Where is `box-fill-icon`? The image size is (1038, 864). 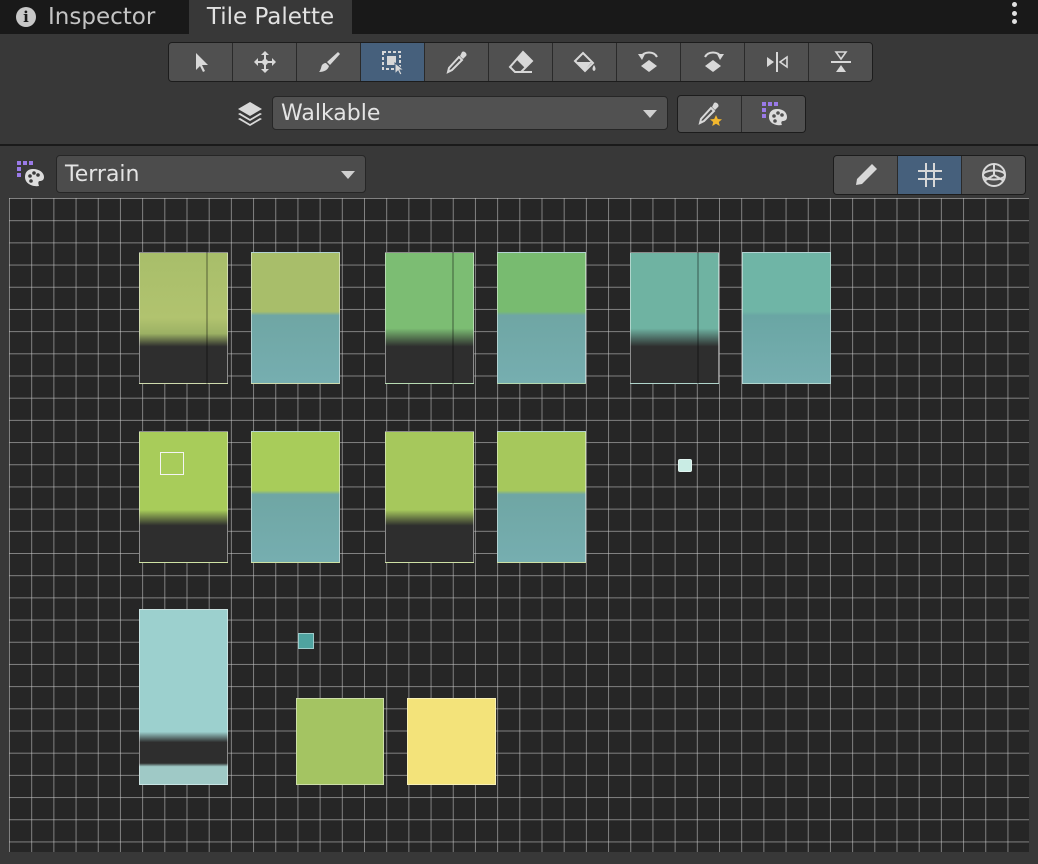
box-fill-icon is located at coordinates (393, 63).